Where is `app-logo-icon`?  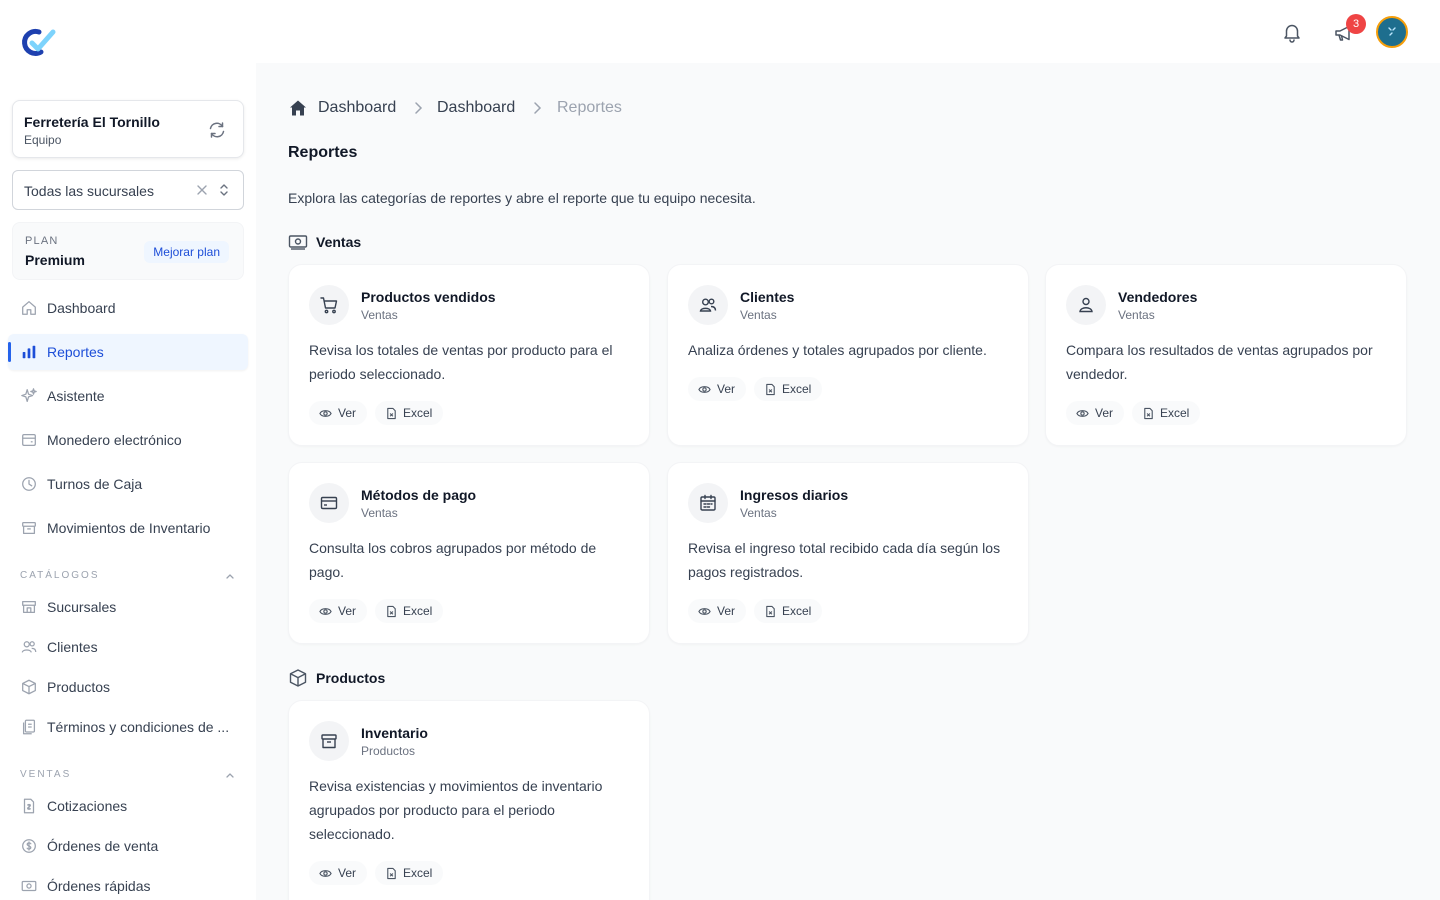 app-logo-icon is located at coordinates (38, 42).